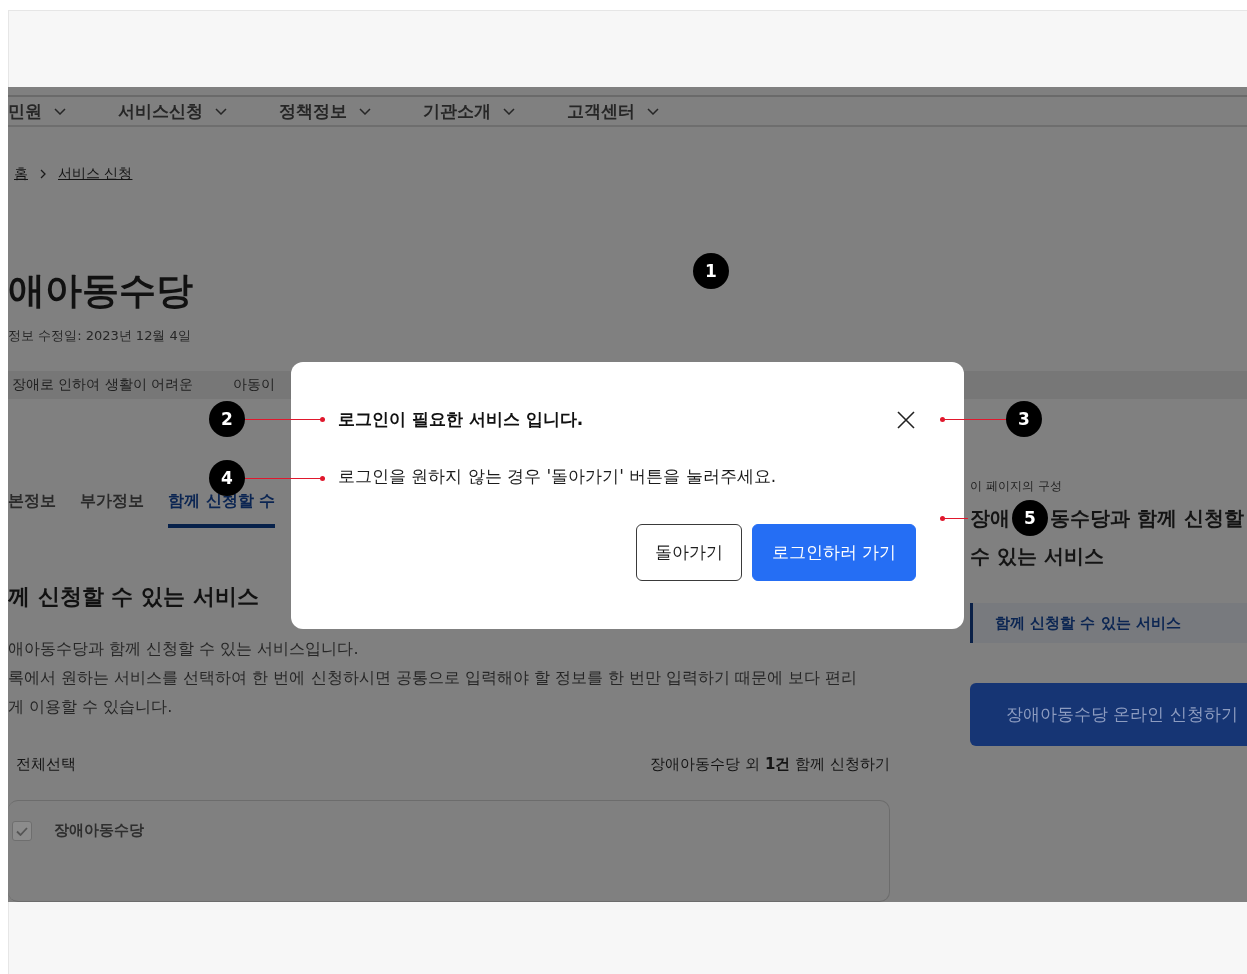 The height and width of the screenshot is (974, 1247). What do you see at coordinates (100, 291) in the screenshot?
I see `page-title: 애아동수당` at bounding box center [100, 291].